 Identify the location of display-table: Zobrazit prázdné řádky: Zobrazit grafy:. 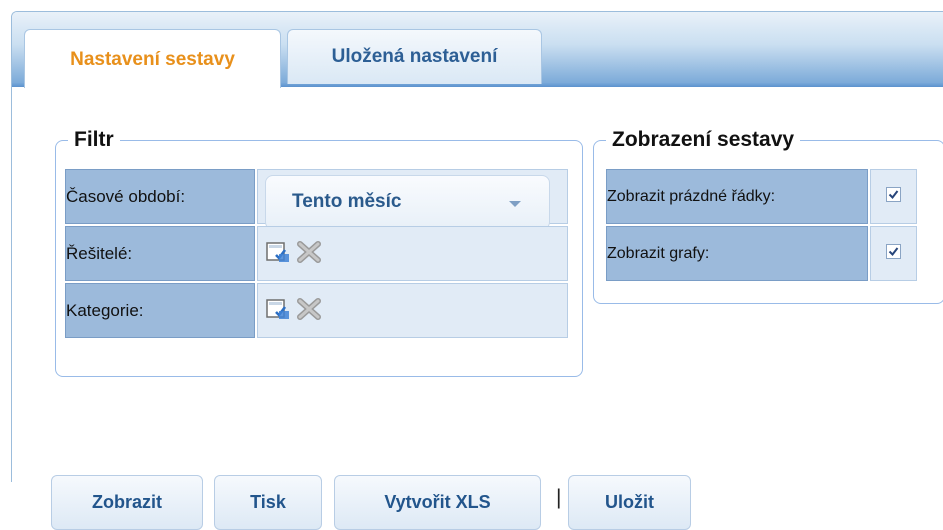
(761, 225).